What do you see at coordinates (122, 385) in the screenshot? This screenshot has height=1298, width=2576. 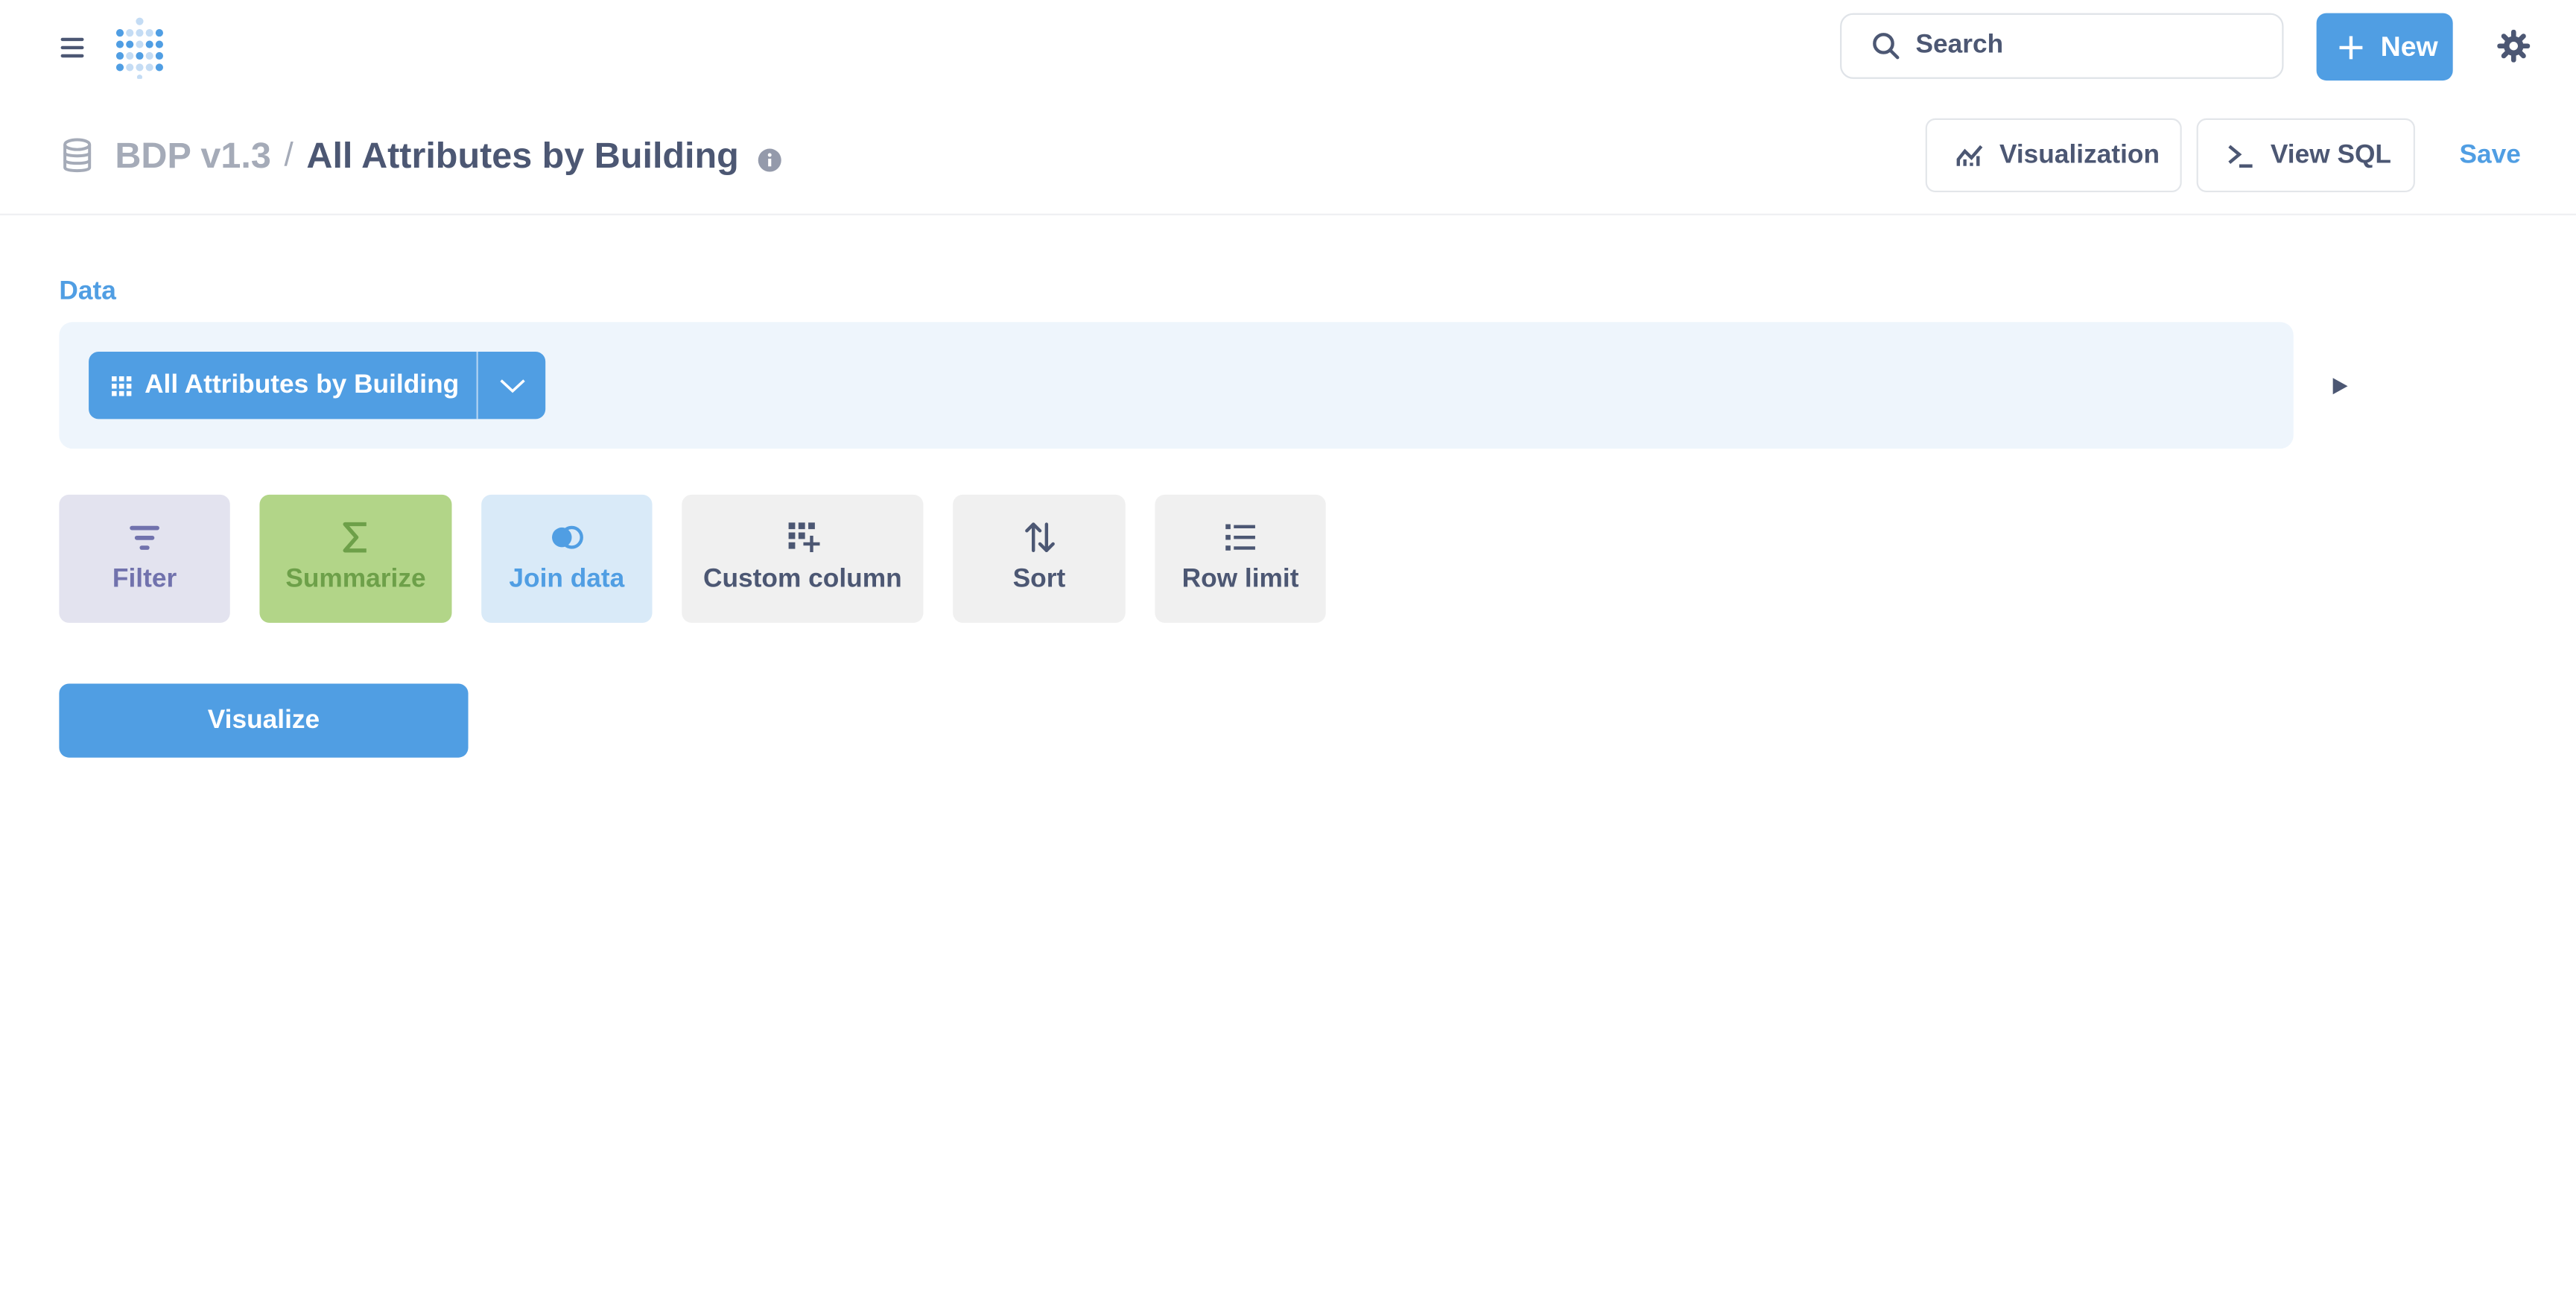 I see `table-grid-icon` at bounding box center [122, 385].